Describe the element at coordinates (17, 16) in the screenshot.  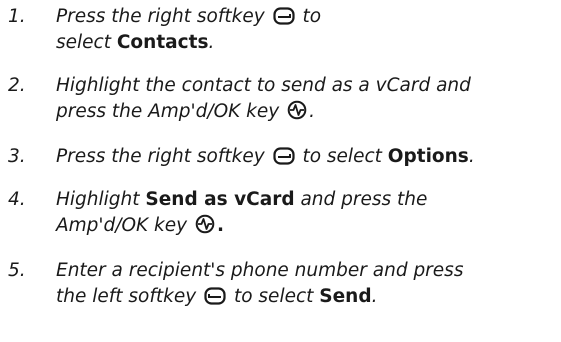
I see `step-number: 1.` at that location.